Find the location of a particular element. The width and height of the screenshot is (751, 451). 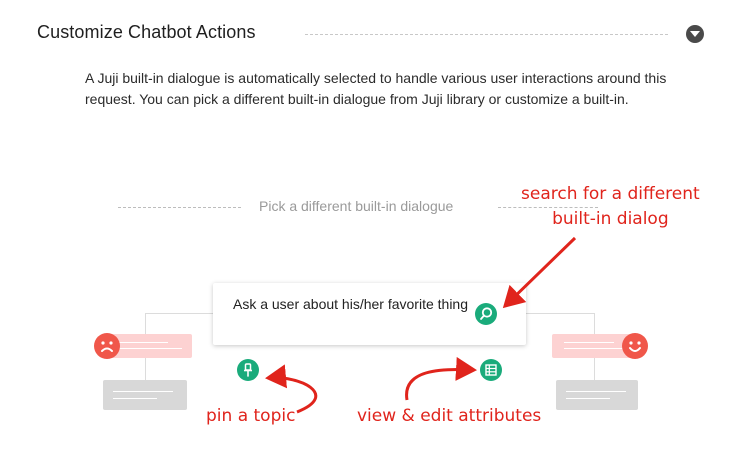

picker-divider-left is located at coordinates (179, 207).